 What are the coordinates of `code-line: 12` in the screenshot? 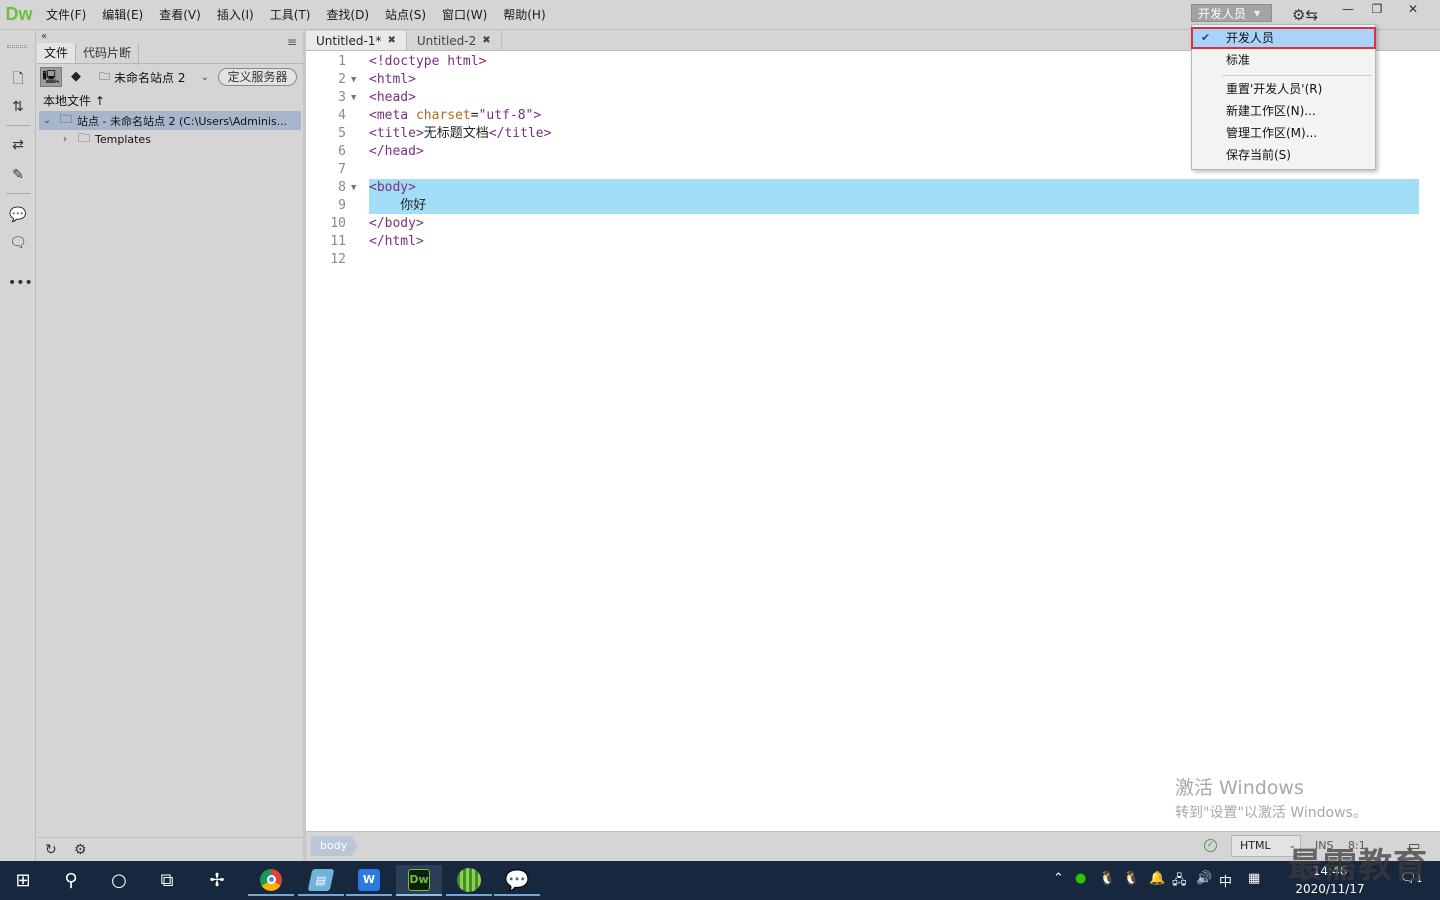 It's located at (873, 260).